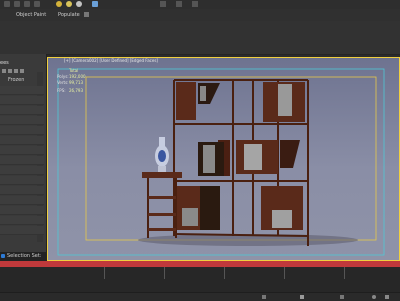  I want to click on stats-row: Verts:99,713, so click(70, 82).